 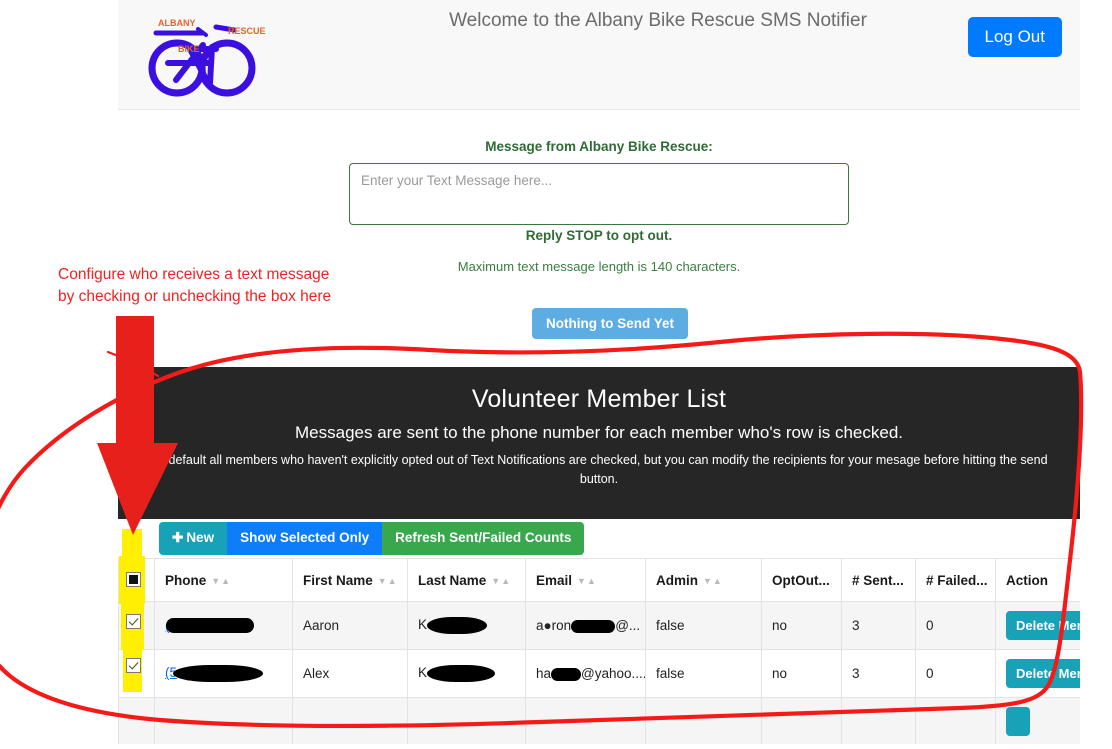 I want to click on logo-label-rescue: RESCUE, so click(x=247, y=31).